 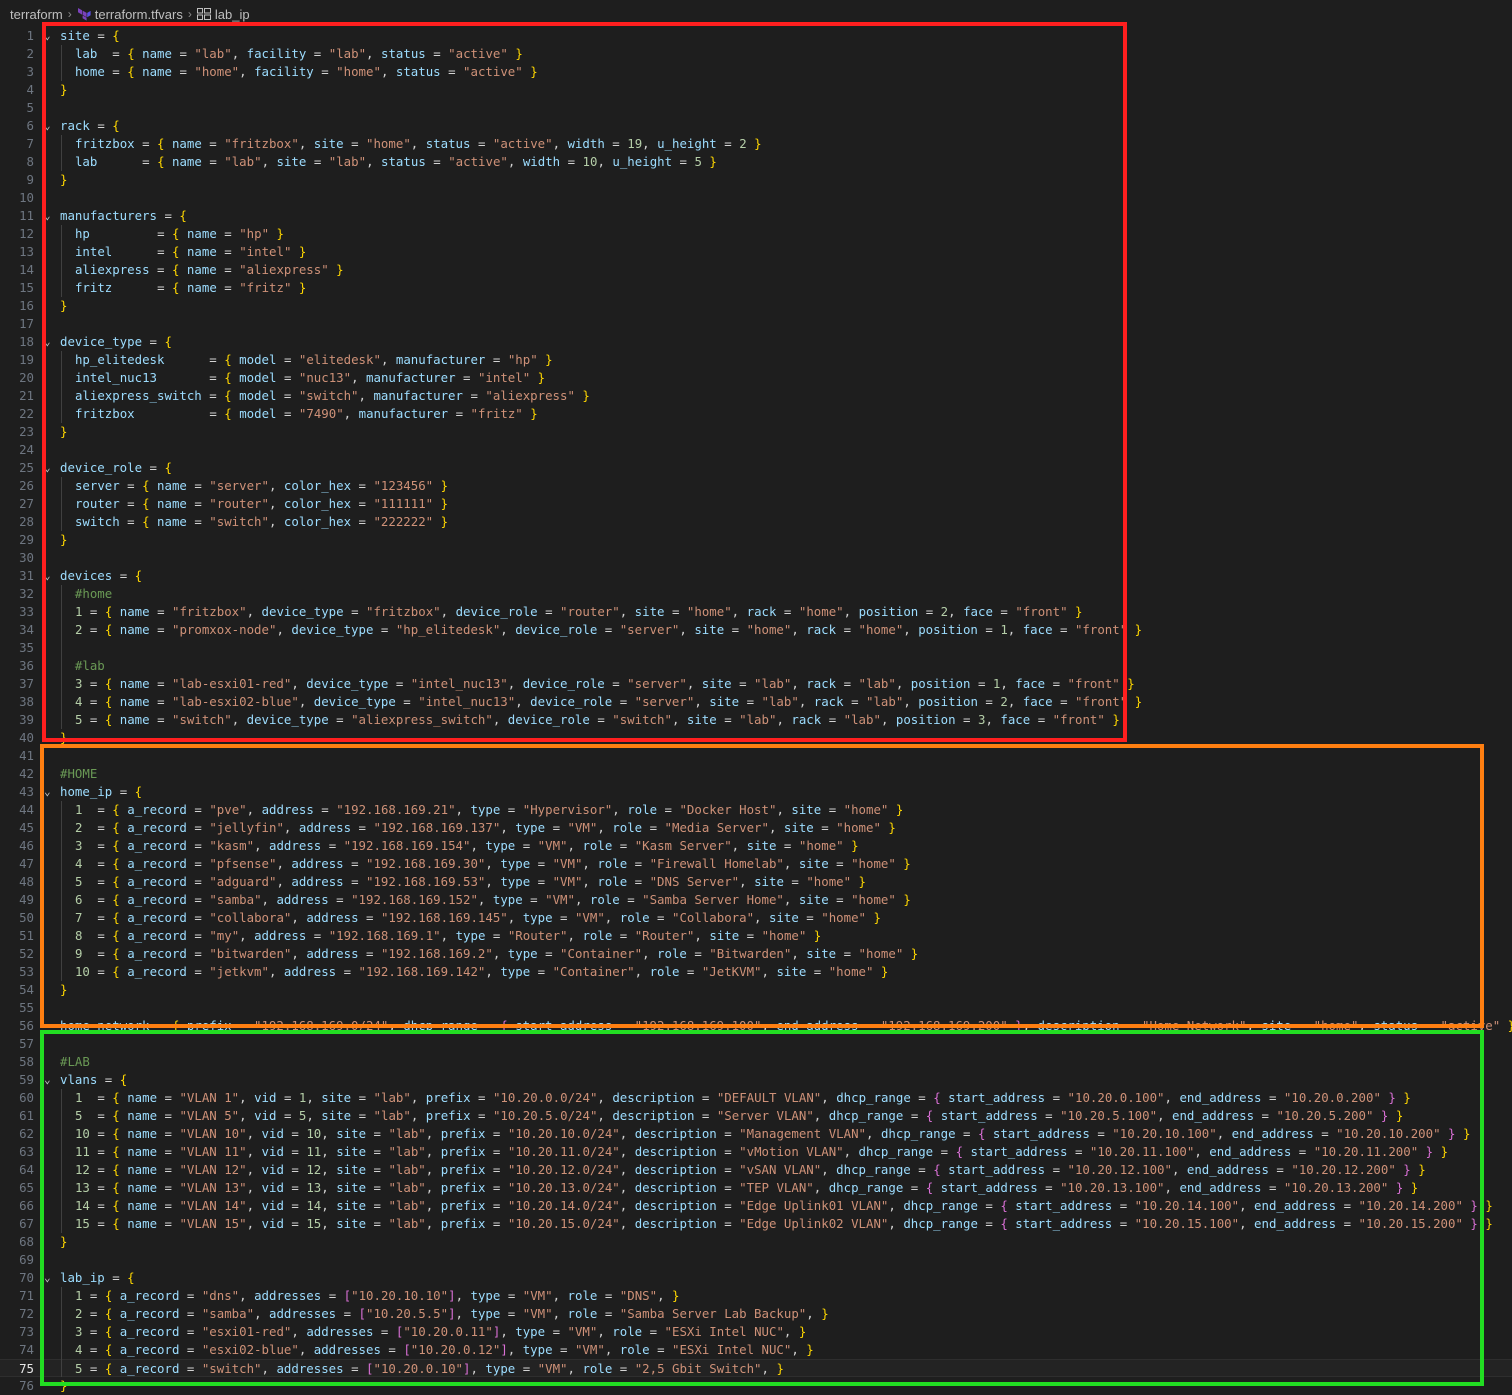 I want to click on line-number: 19, so click(x=26, y=359).